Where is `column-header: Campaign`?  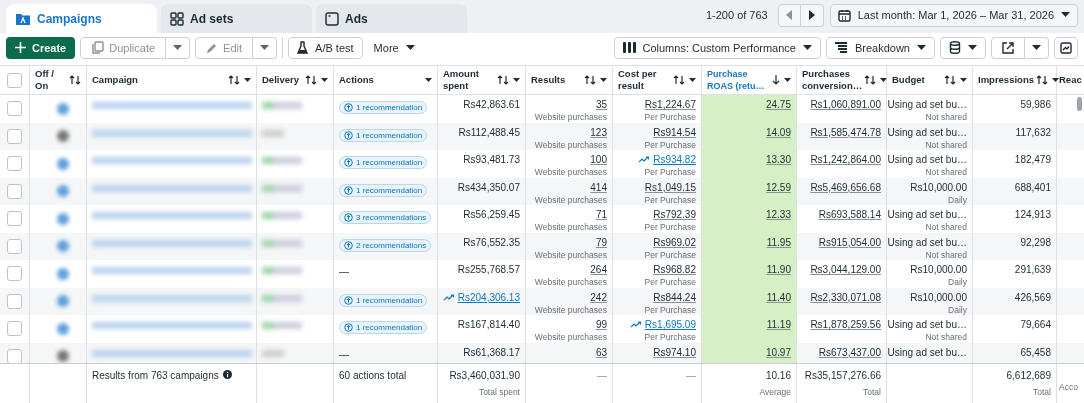
column-header: Campaign is located at coordinates (172, 80).